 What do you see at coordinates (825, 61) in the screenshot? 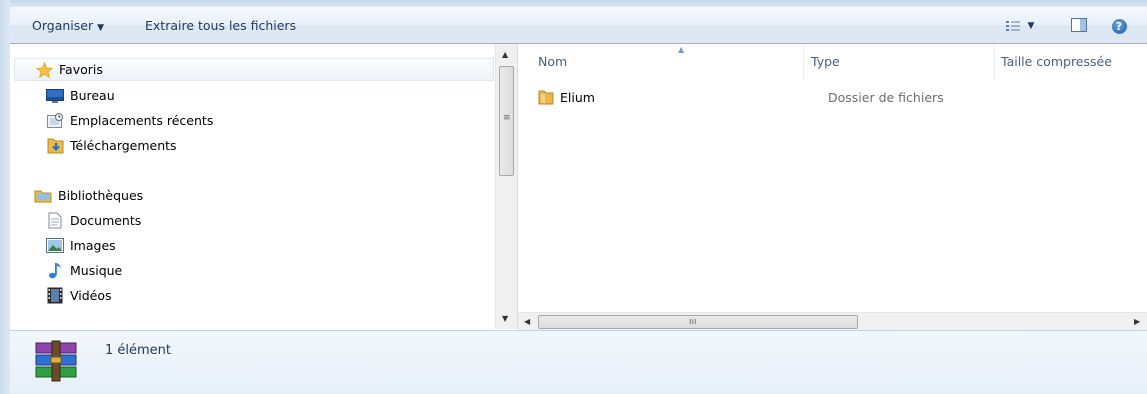
I see `column-header-label: Type` at bounding box center [825, 61].